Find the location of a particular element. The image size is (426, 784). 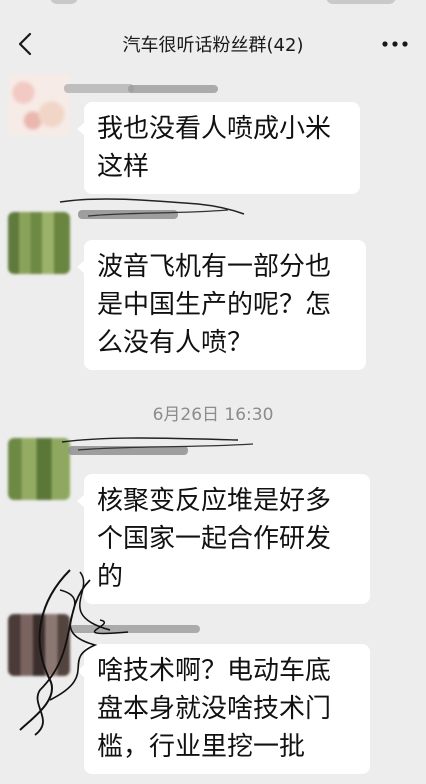

nav-bar: 汽车很听话粉丝群(42) is located at coordinates (213, 44).